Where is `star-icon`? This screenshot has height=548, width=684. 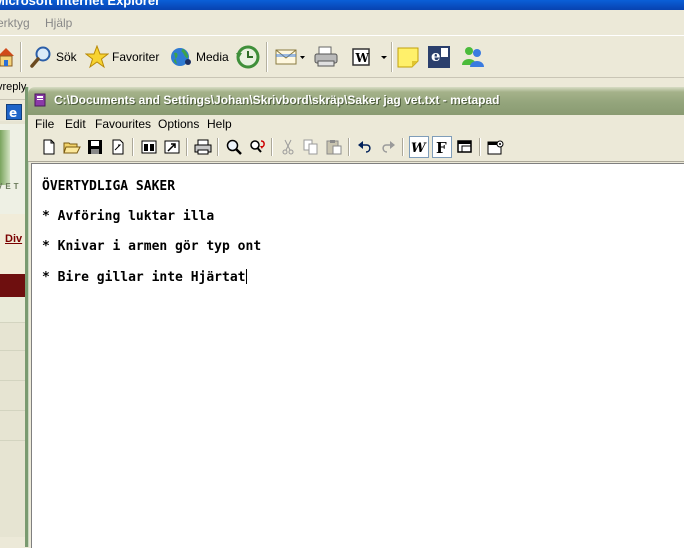 star-icon is located at coordinates (97, 57).